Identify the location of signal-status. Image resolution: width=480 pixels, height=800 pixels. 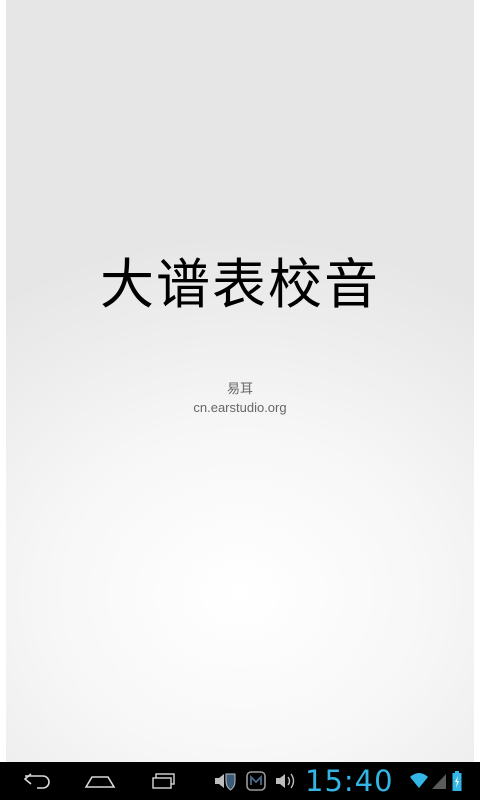
(439, 781).